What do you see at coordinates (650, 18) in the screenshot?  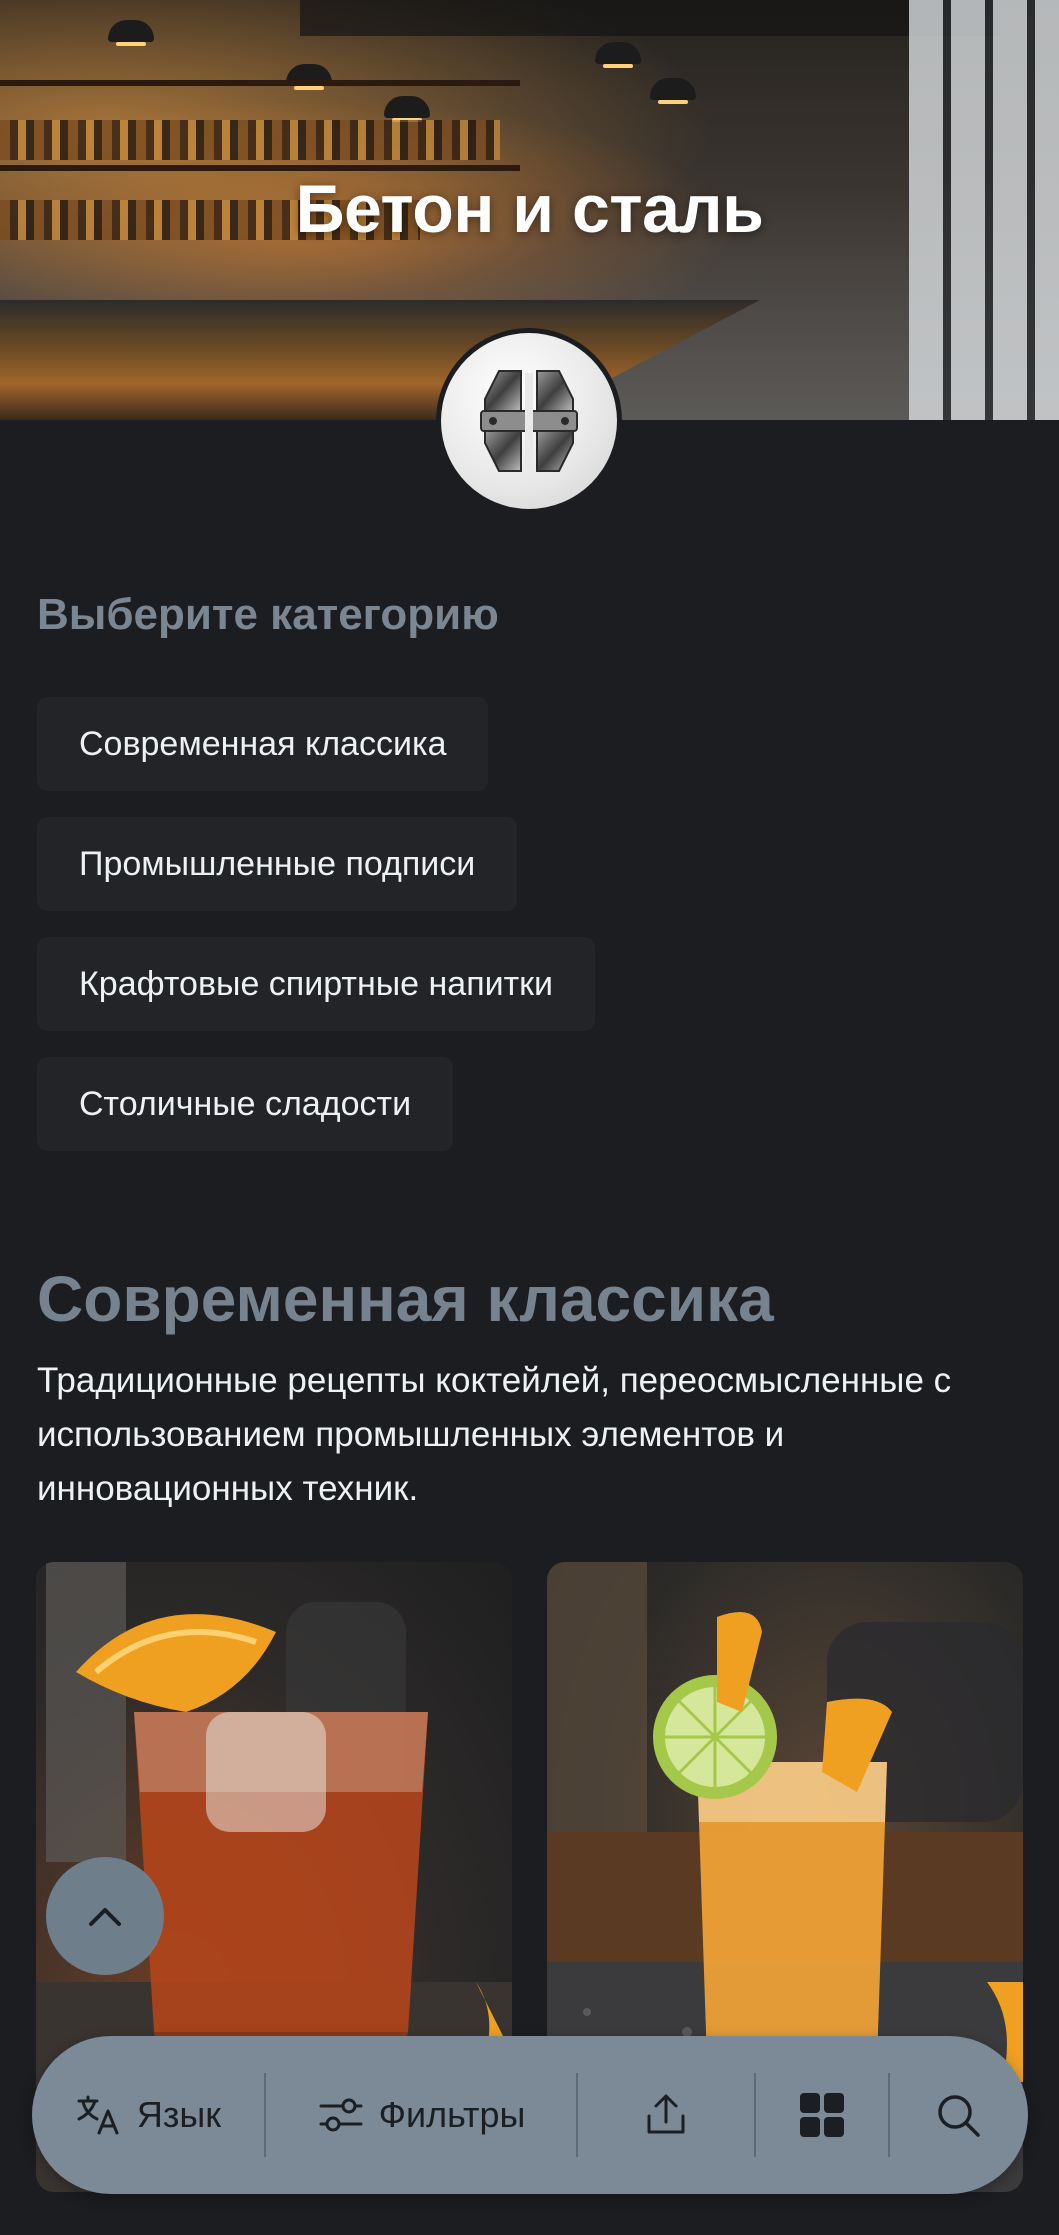 I see `ceiling-beam` at bounding box center [650, 18].